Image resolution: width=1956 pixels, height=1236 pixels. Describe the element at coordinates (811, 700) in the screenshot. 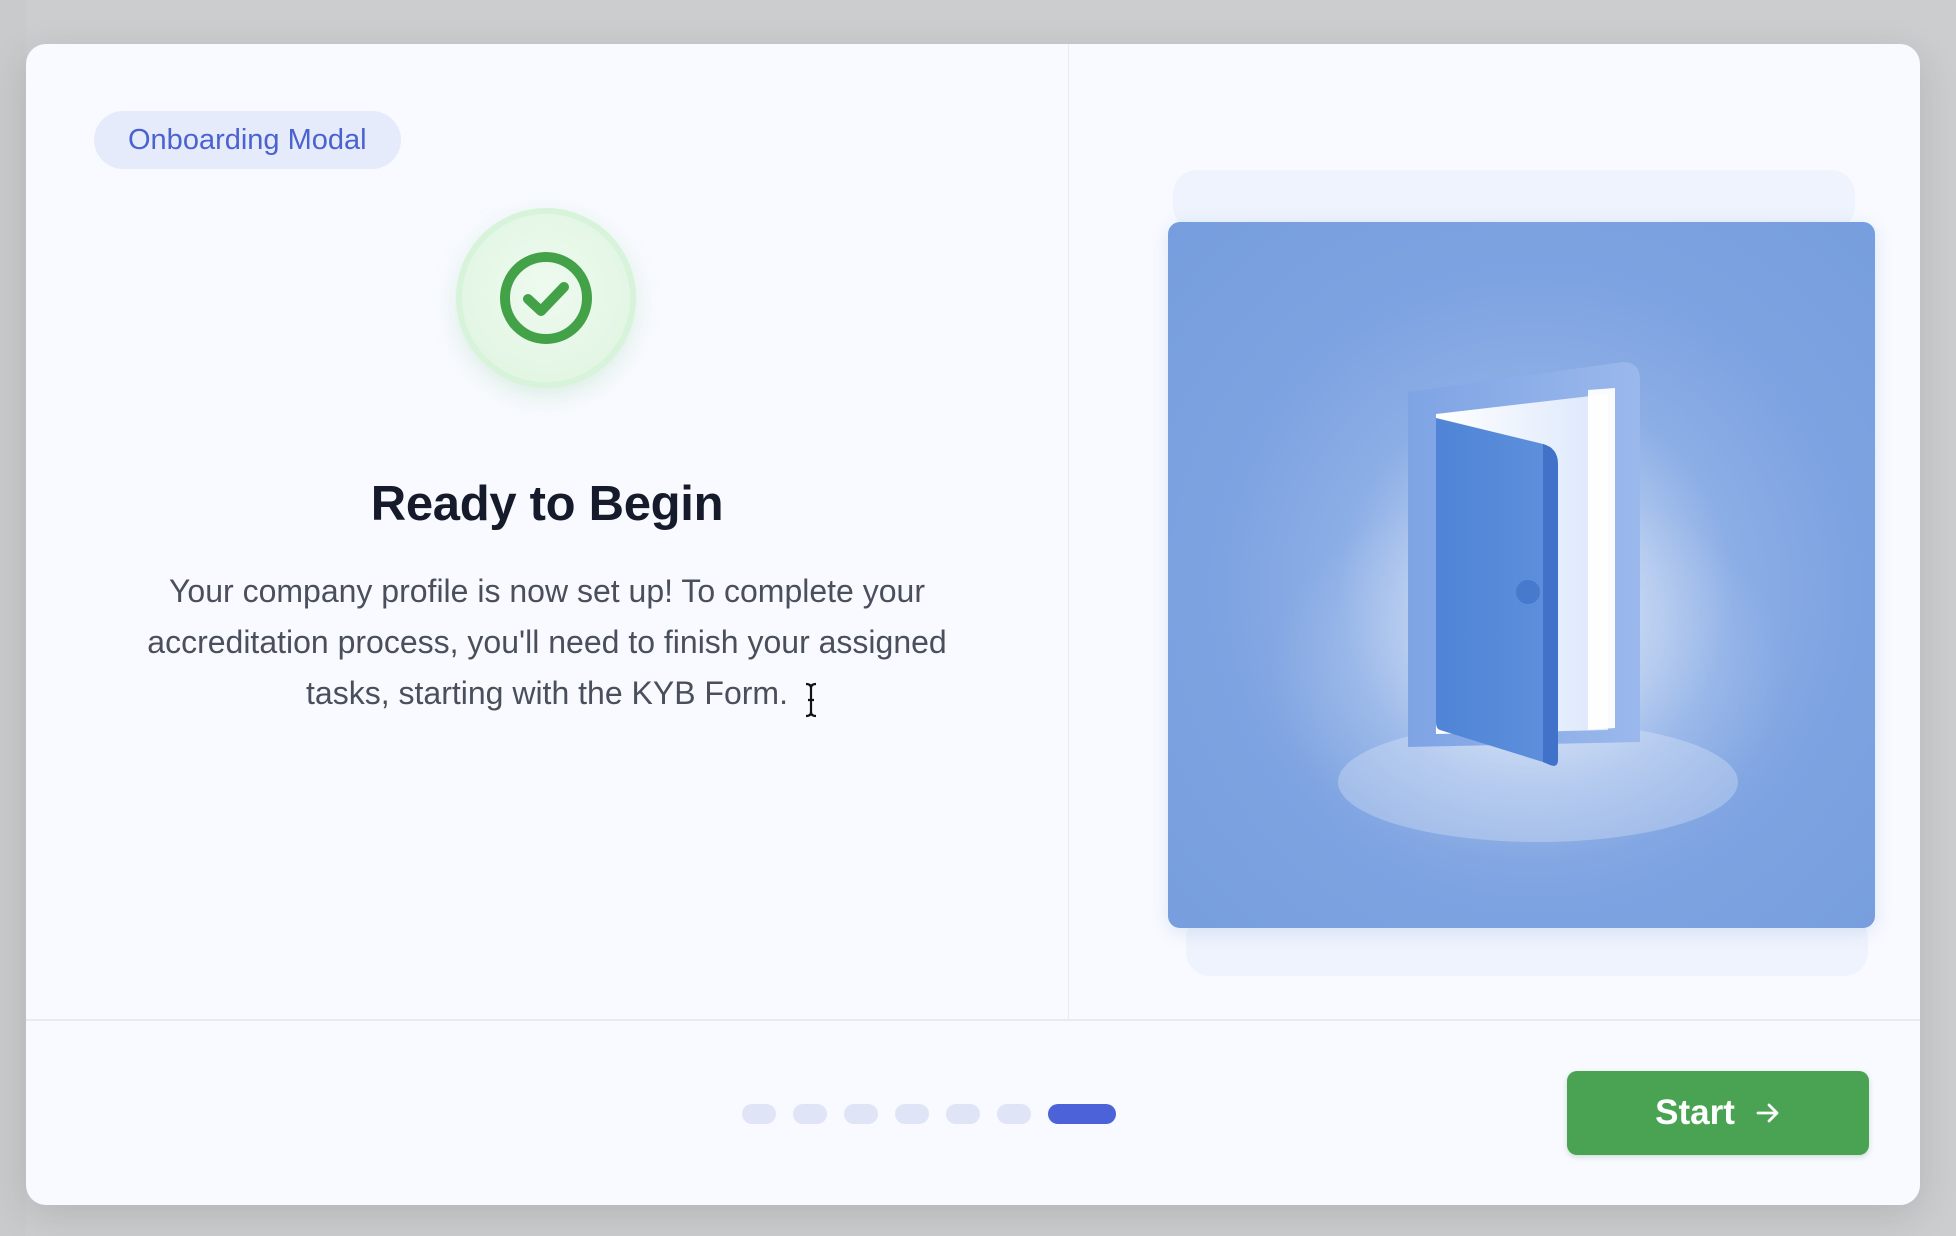

I see `text-cursor-icon` at that location.